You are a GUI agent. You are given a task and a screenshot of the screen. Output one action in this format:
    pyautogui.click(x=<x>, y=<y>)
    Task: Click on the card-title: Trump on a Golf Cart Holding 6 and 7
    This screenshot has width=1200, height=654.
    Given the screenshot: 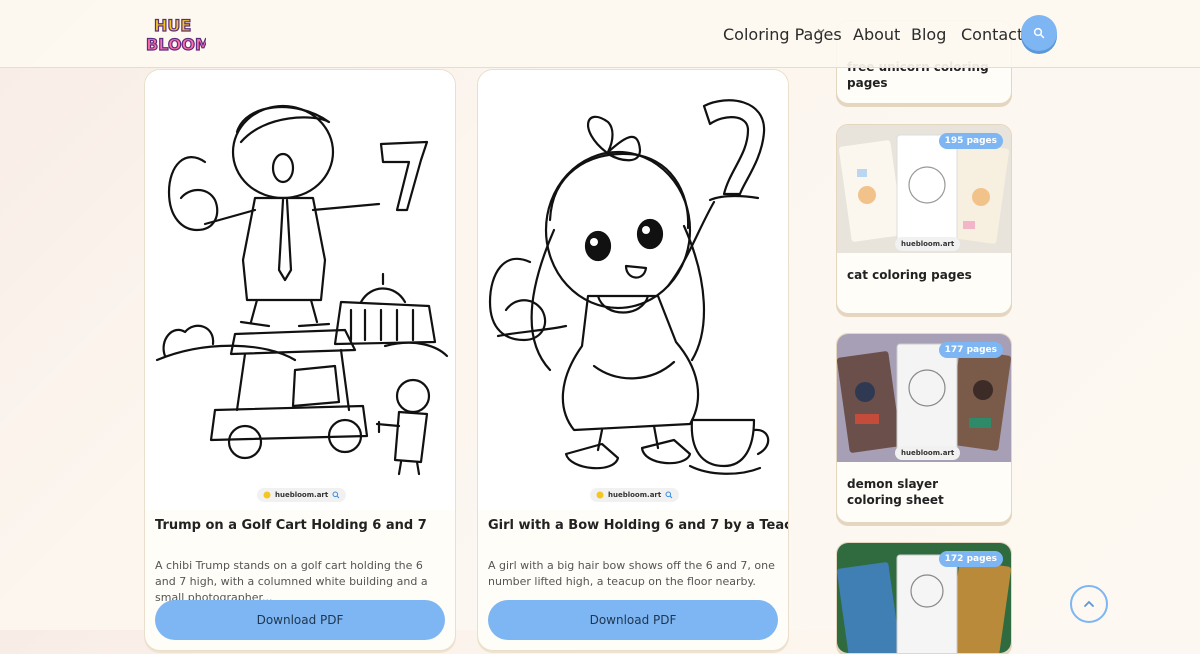 What is the action you would take?
    pyautogui.click(x=291, y=525)
    